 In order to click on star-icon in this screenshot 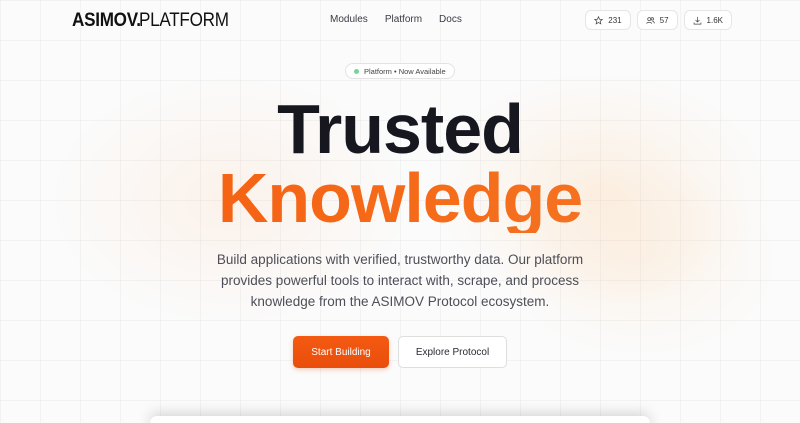, I will do `click(599, 20)`.